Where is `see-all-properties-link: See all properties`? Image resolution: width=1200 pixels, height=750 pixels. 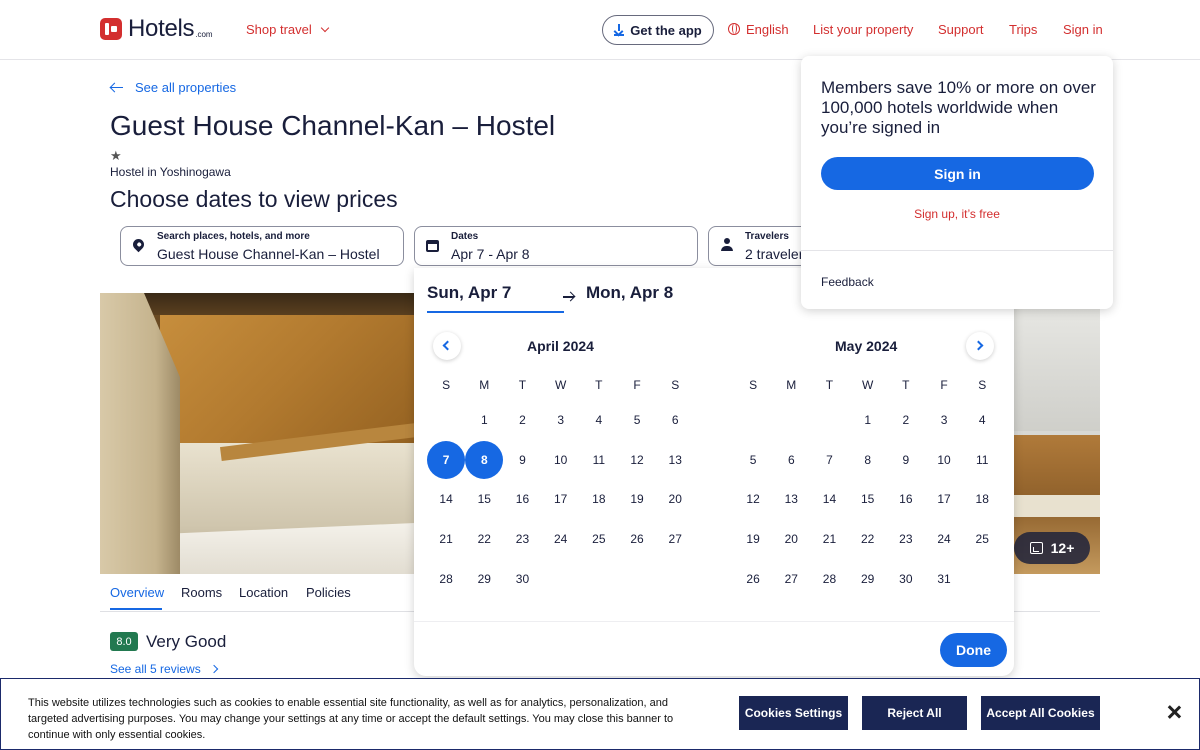
see-all-properties-link: See all properties is located at coordinates (173, 87).